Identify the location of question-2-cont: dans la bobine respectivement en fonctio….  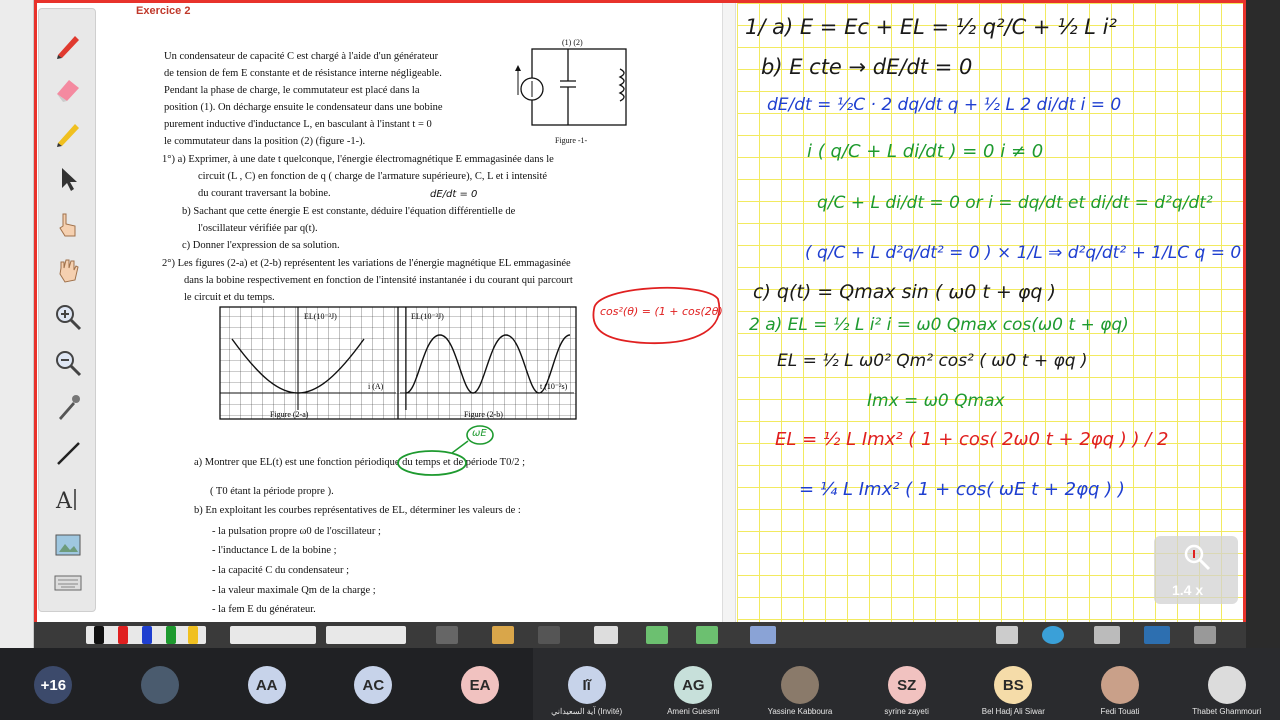
(378, 280).